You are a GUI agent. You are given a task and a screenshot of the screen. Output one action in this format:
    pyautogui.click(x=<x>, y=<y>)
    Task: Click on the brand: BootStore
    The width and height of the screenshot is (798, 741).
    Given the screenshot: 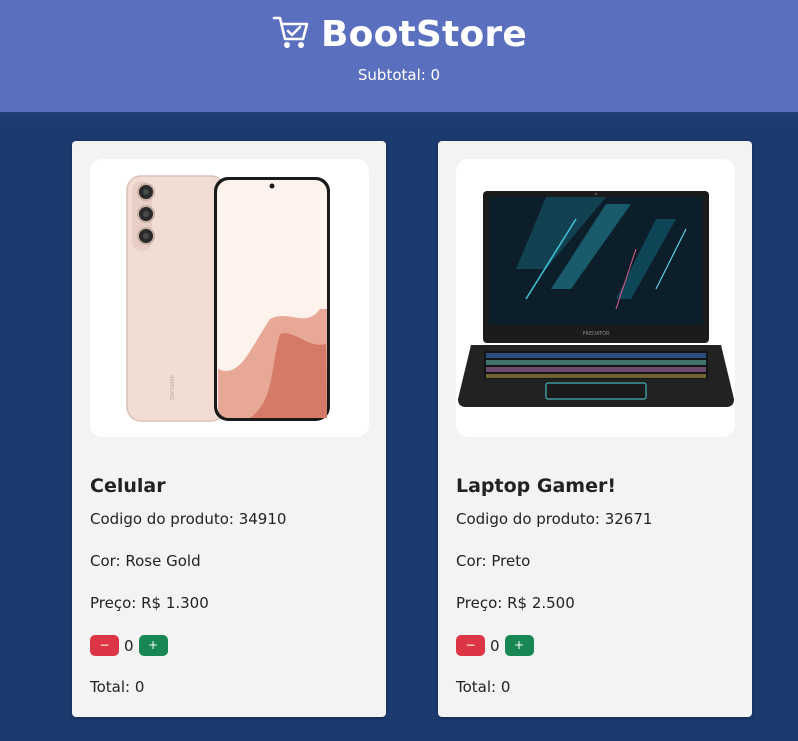 What is the action you would take?
    pyautogui.click(x=399, y=34)
    